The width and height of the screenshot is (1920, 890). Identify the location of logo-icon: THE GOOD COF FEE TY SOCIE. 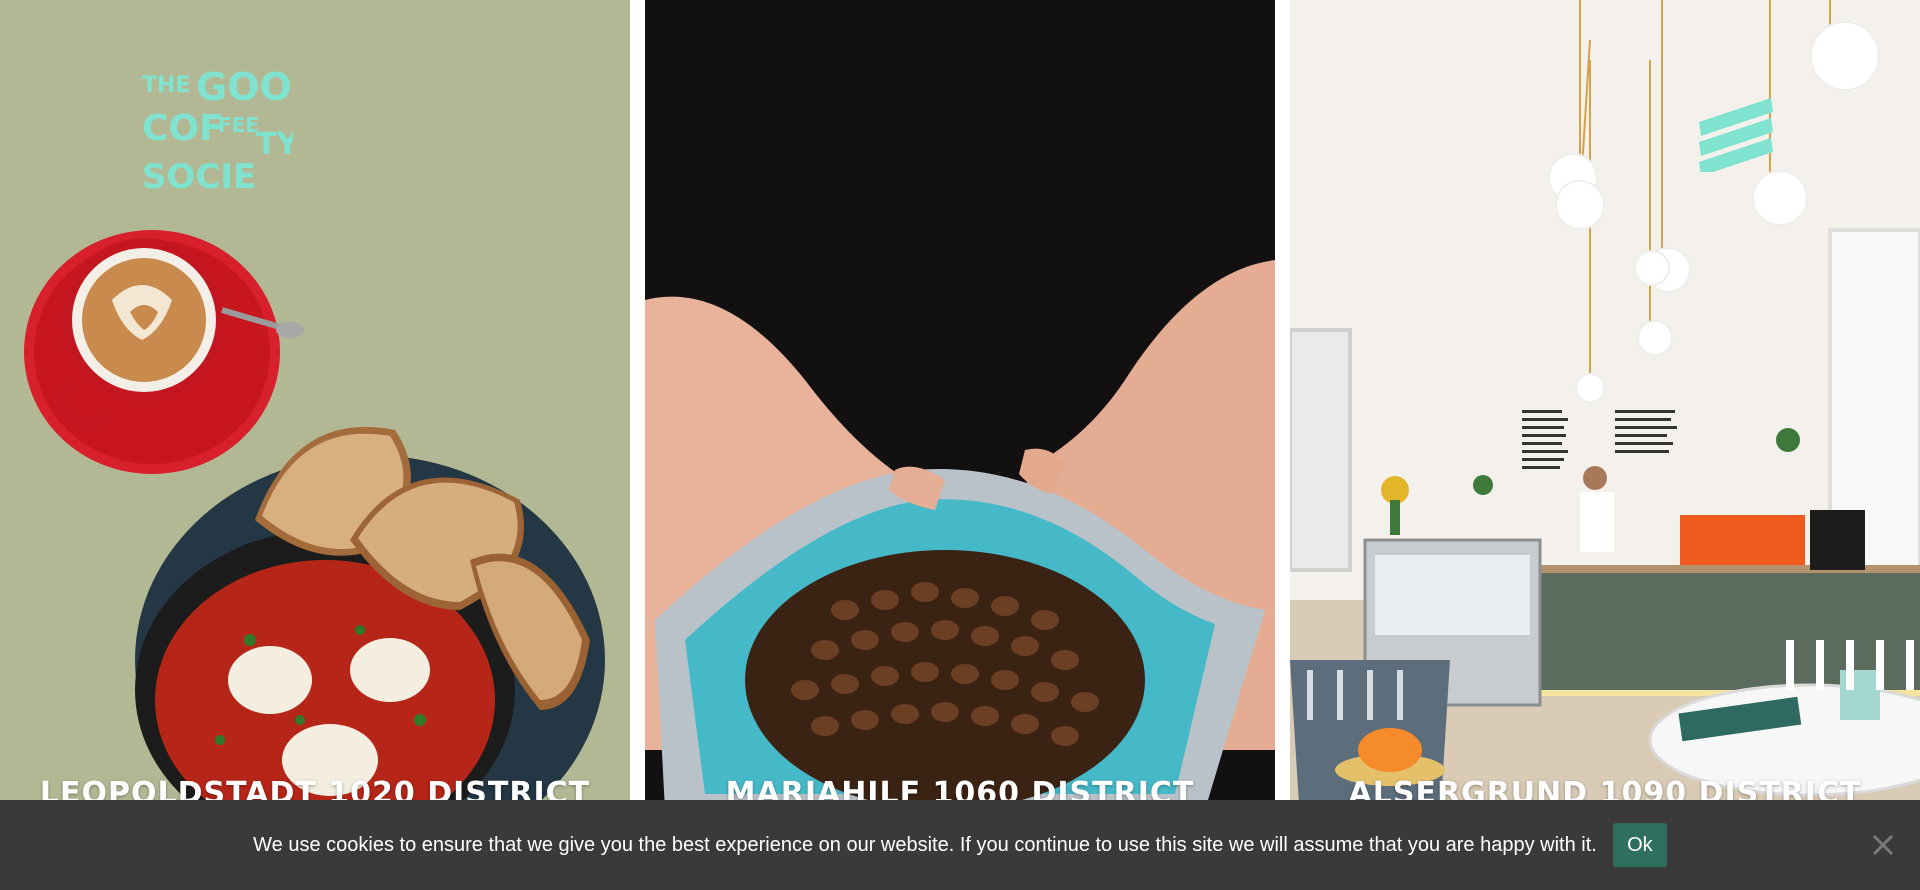
(232, 131).